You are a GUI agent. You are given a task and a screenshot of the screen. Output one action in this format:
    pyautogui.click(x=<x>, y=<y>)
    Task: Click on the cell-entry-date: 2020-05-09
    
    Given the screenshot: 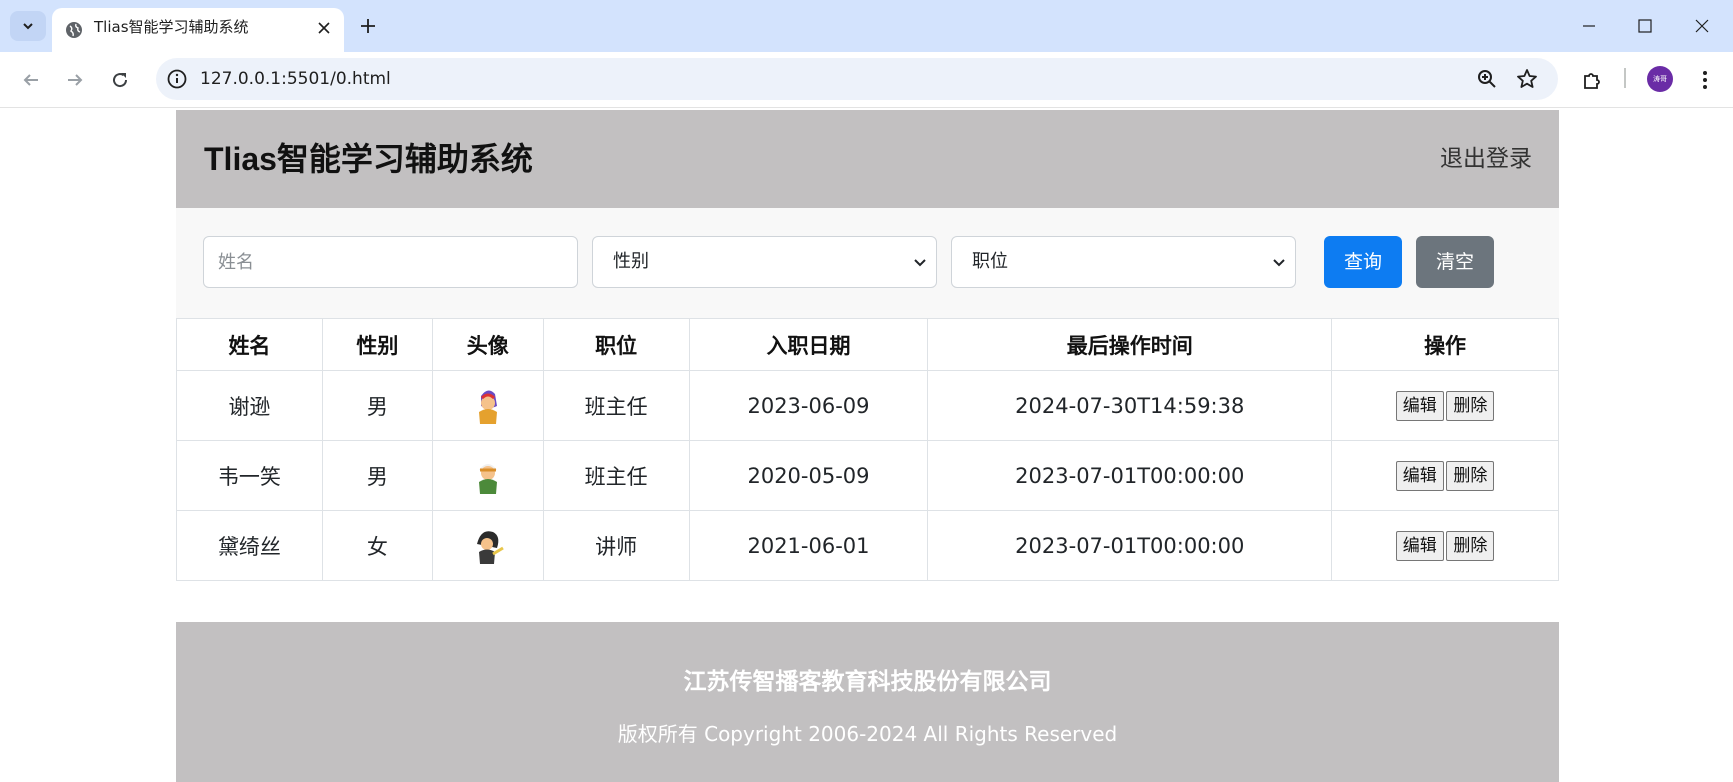 What is the action you would take?
    pyautogui.click(x=808, y=475)
    